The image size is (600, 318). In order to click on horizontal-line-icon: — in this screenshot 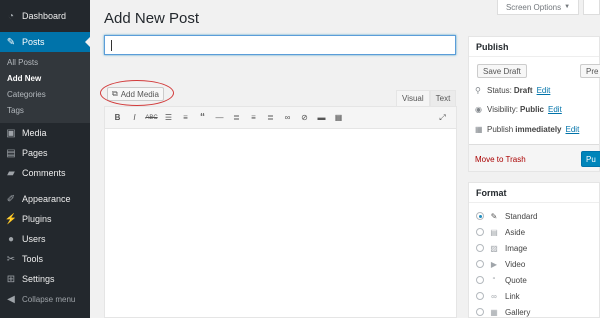, I will do `click(219, 118)`.